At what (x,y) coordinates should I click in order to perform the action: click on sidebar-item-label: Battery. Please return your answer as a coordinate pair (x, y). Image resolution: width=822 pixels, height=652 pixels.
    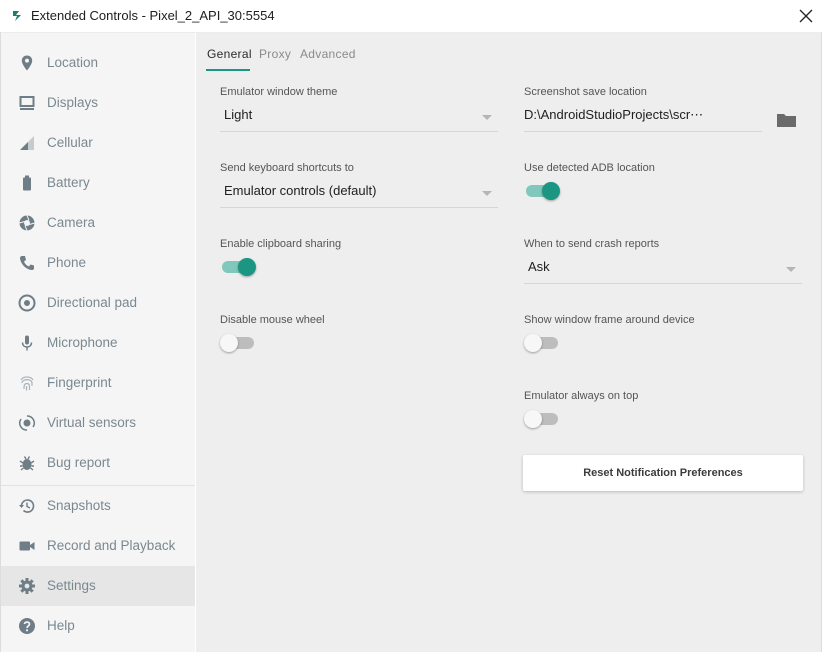
    Looking at the image, I should click on (68, 182).